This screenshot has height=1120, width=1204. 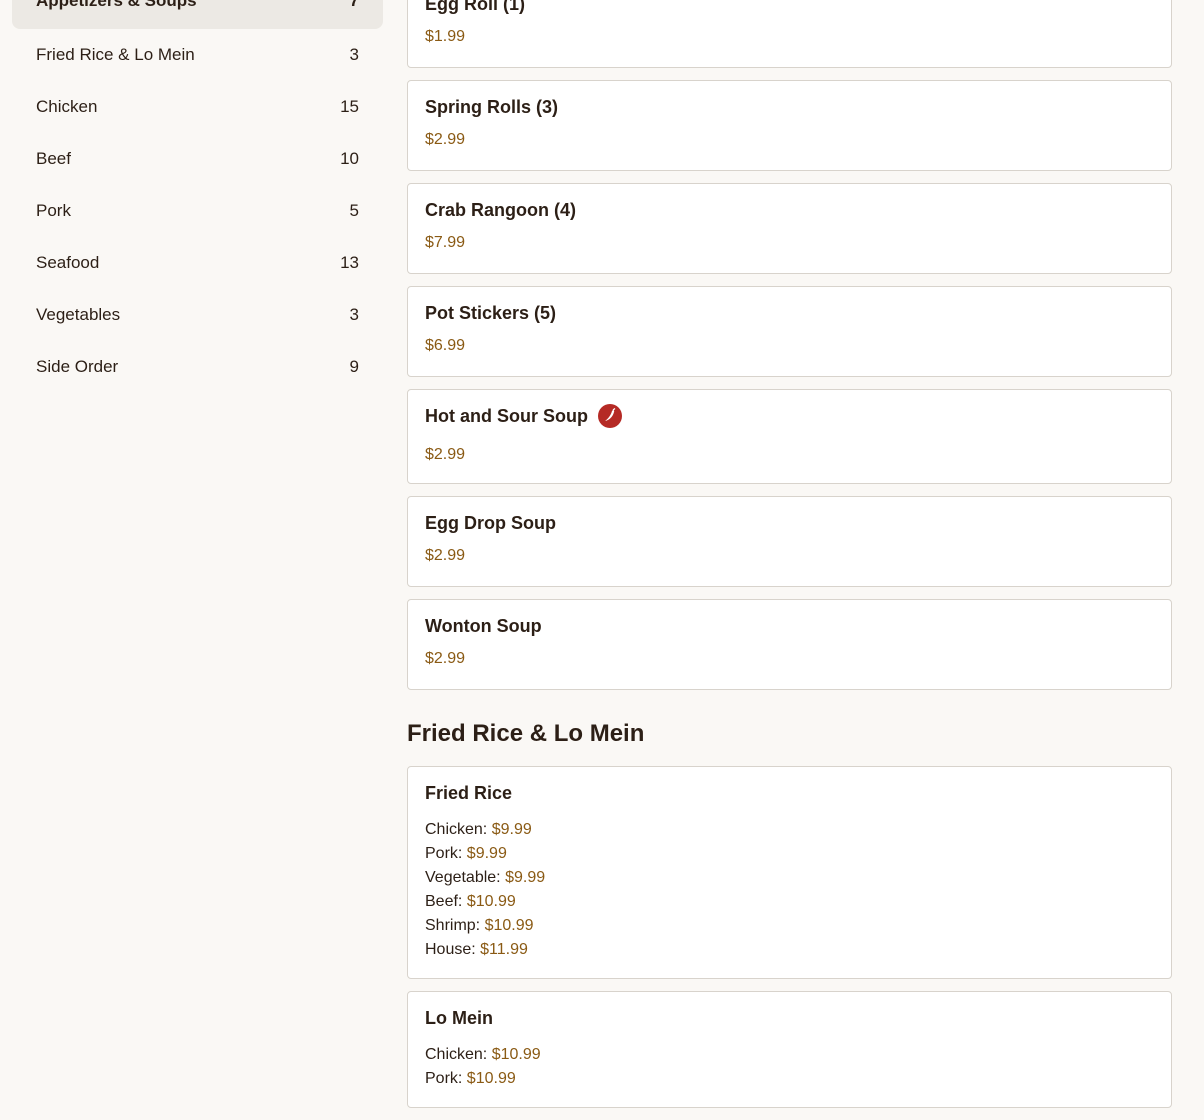 I want to click on category-side-order: Side Order 9, so click(x=197, y=367).